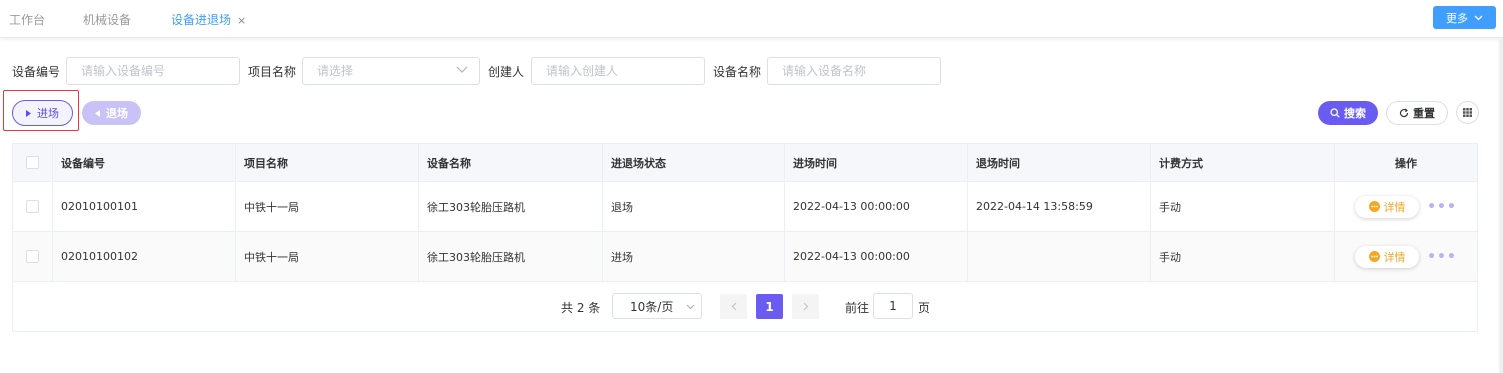 This screenshot has height=373, width=1503. What do you see at coordinates (48, 113) in the screenshot?
I see `enter-button-label: 进场` at bounding box center [48, 113].